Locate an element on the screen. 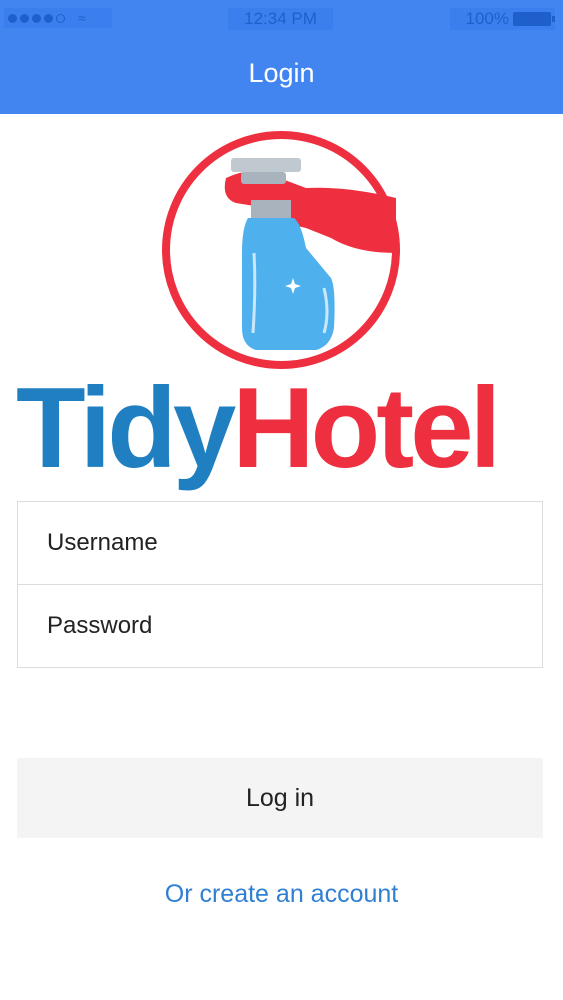 Image resolution: width=563 pixels, height=1000 pixels. navigation-header: ≈ 12:34 PM 100% Login is located at coordinates (281, 57).